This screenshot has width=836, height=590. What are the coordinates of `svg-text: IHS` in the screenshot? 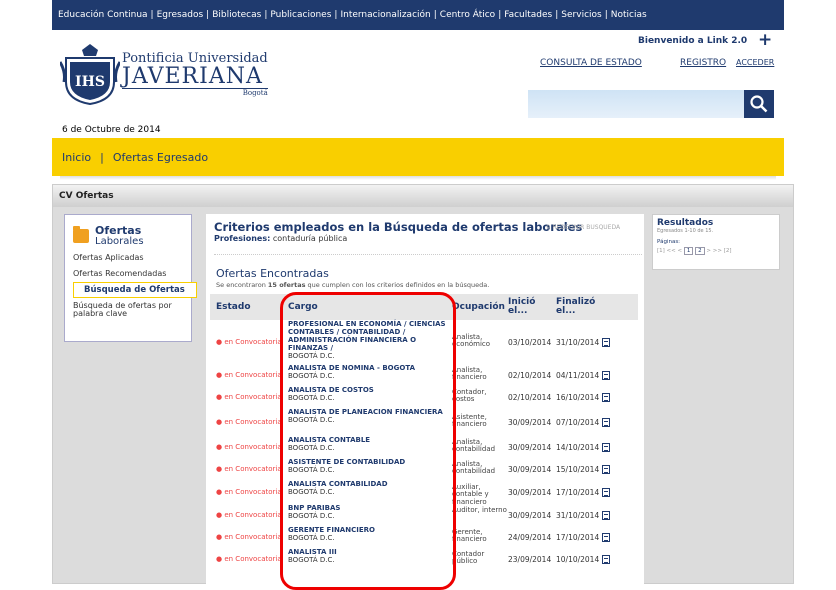 It's located at (90, 82).